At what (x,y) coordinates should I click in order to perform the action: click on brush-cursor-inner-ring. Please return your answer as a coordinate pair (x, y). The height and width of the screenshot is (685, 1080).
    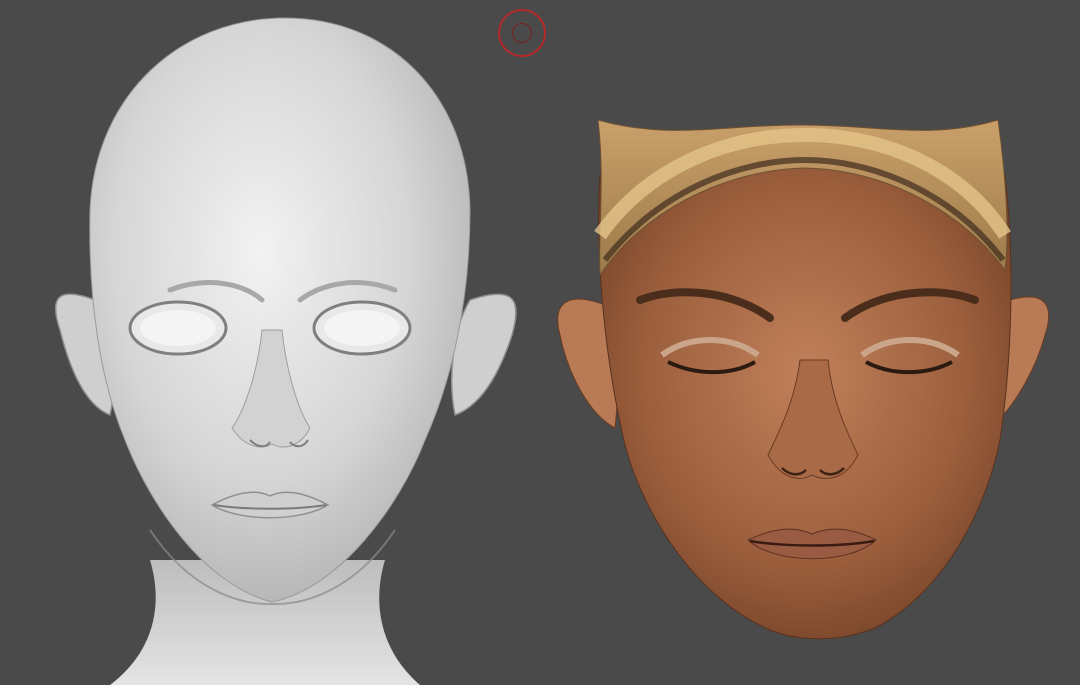
    Looking at the image, I should click on (522, 33).